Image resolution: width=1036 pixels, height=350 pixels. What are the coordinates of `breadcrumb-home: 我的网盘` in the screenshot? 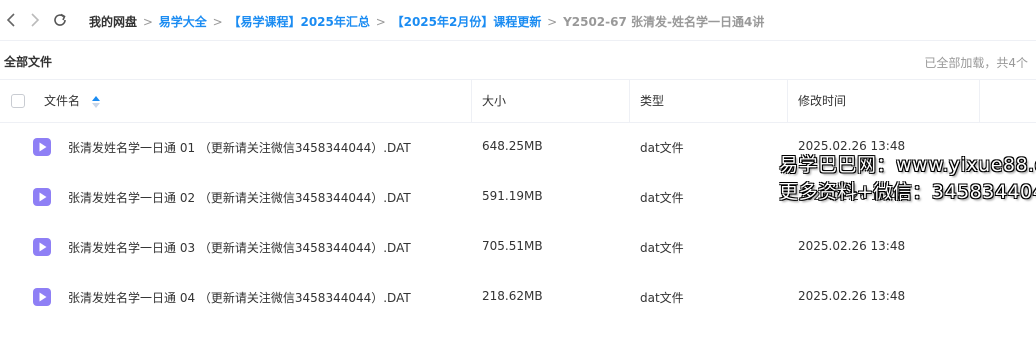 It's located at (113, 21).